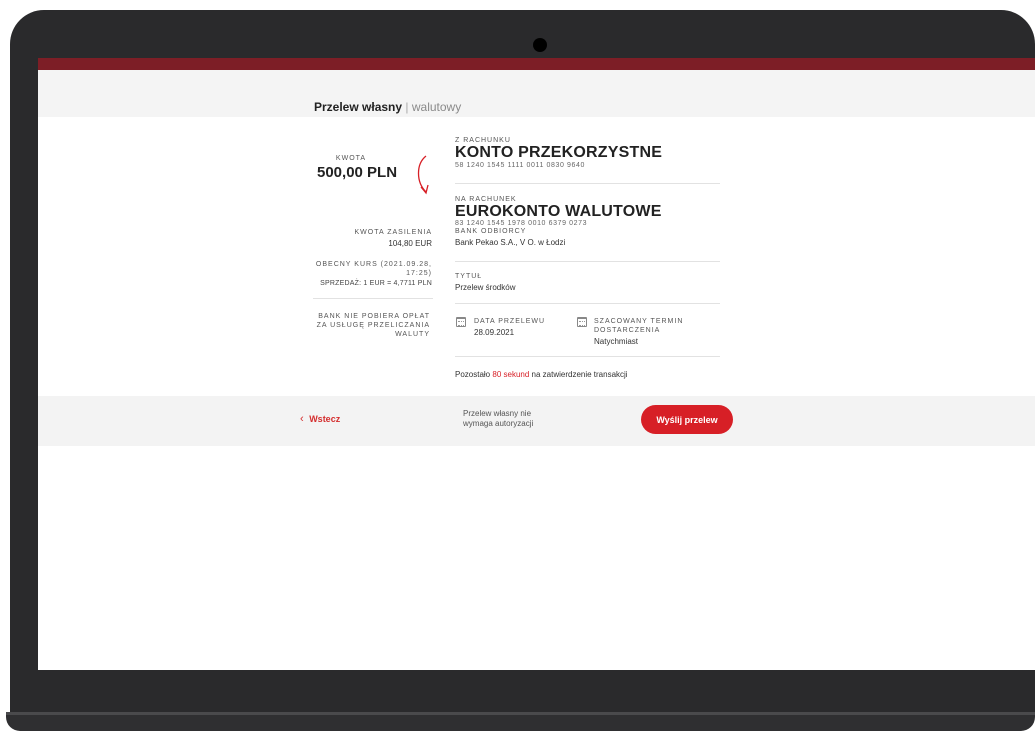  What do you see at coordinates (376, 283) in the screenshot?
I see `exchange-rate-value: SPRZEDAŻ: 1 EUR = 4,7711 PLN` at bounding box center [376, 283].